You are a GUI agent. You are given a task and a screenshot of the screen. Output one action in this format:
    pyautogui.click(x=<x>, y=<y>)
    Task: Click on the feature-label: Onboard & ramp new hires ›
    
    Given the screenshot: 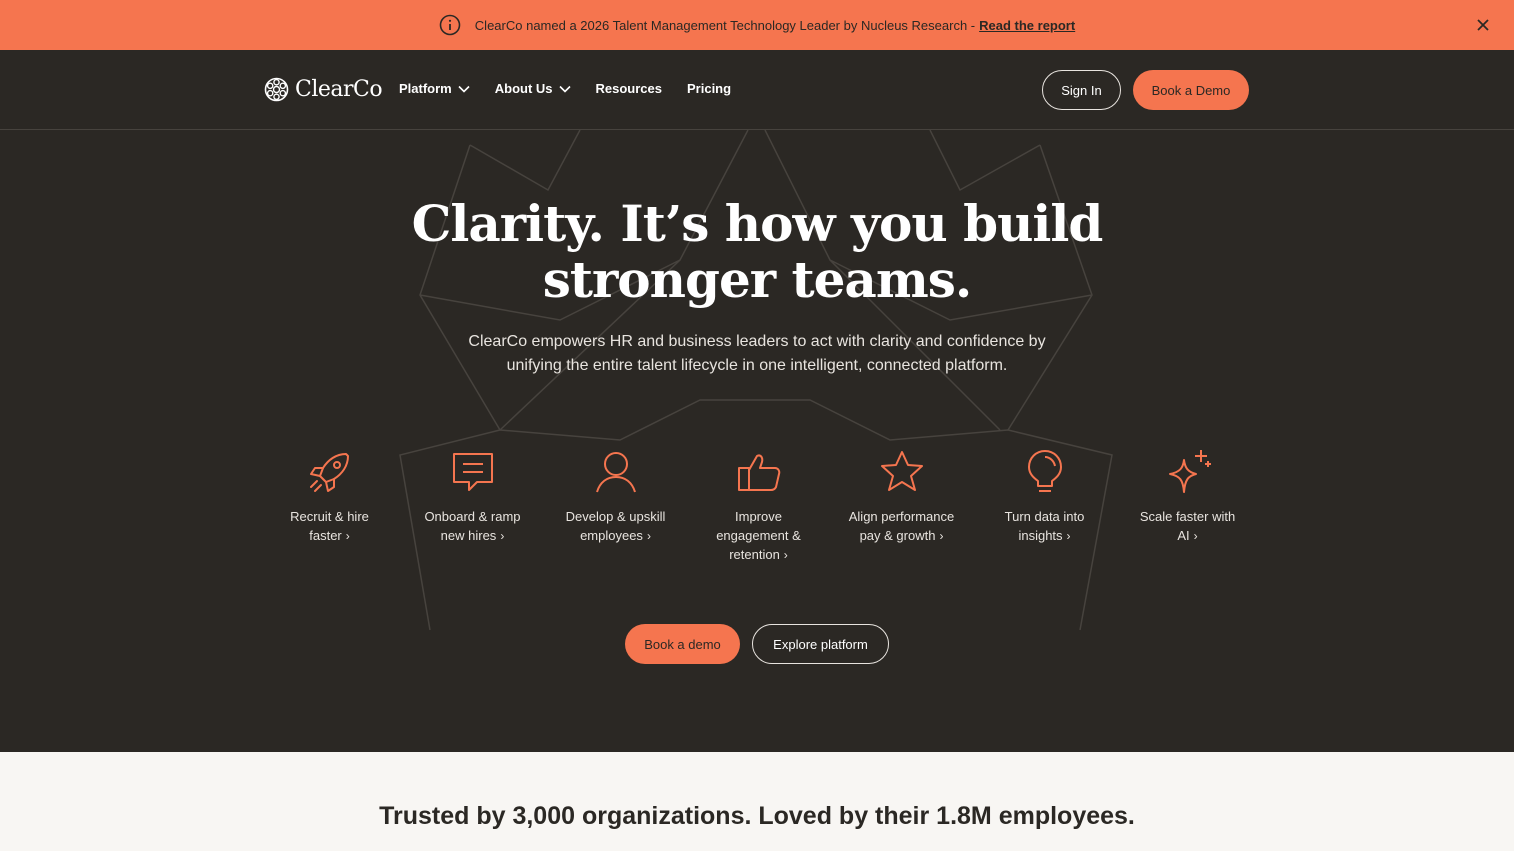 What is the action you would take?
    pyautogui.click(x=472, y=526)
    